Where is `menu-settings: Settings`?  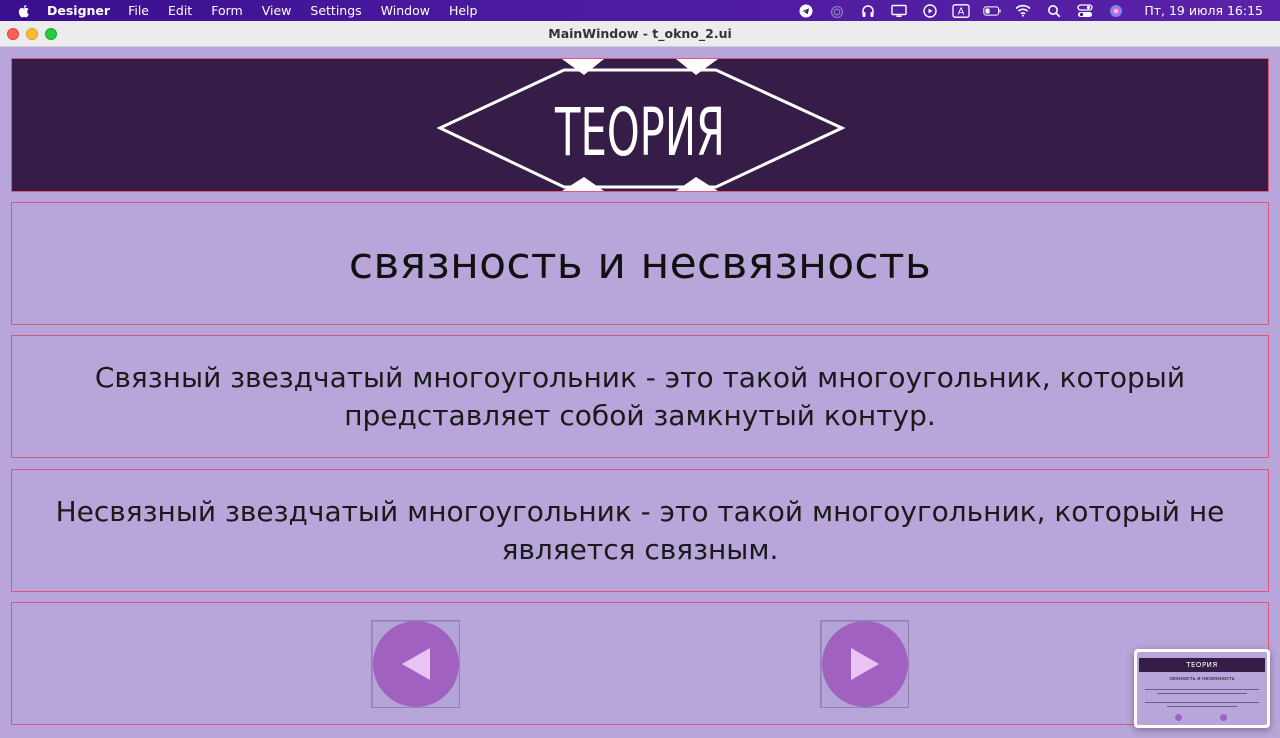
menu-settings: Settings is located at coordinates (335, 10).